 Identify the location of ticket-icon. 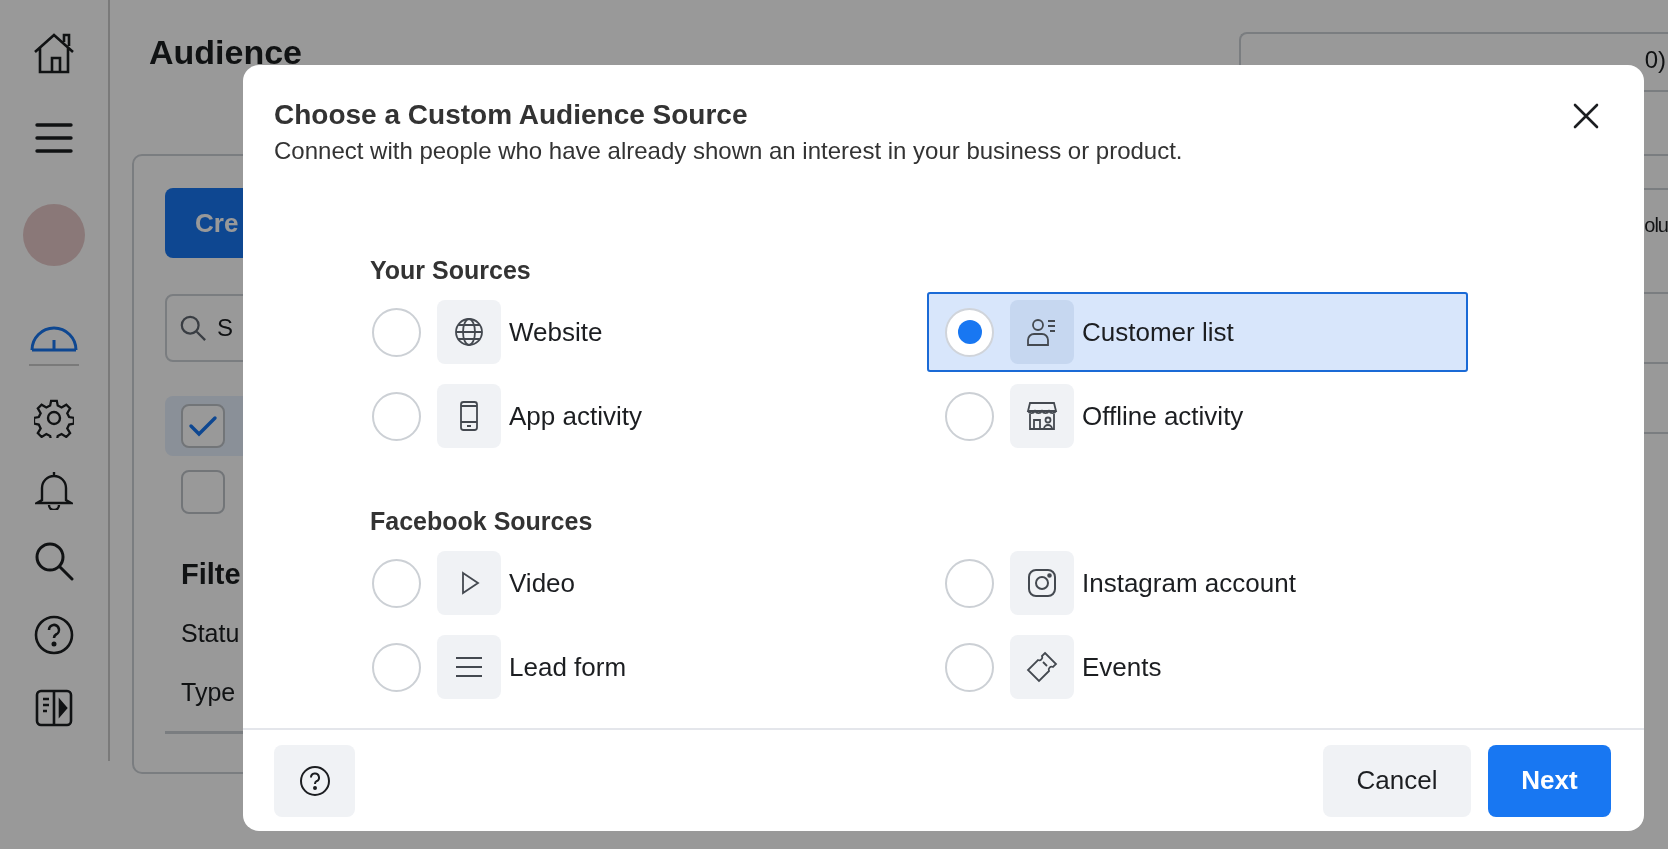
(1042, 667).